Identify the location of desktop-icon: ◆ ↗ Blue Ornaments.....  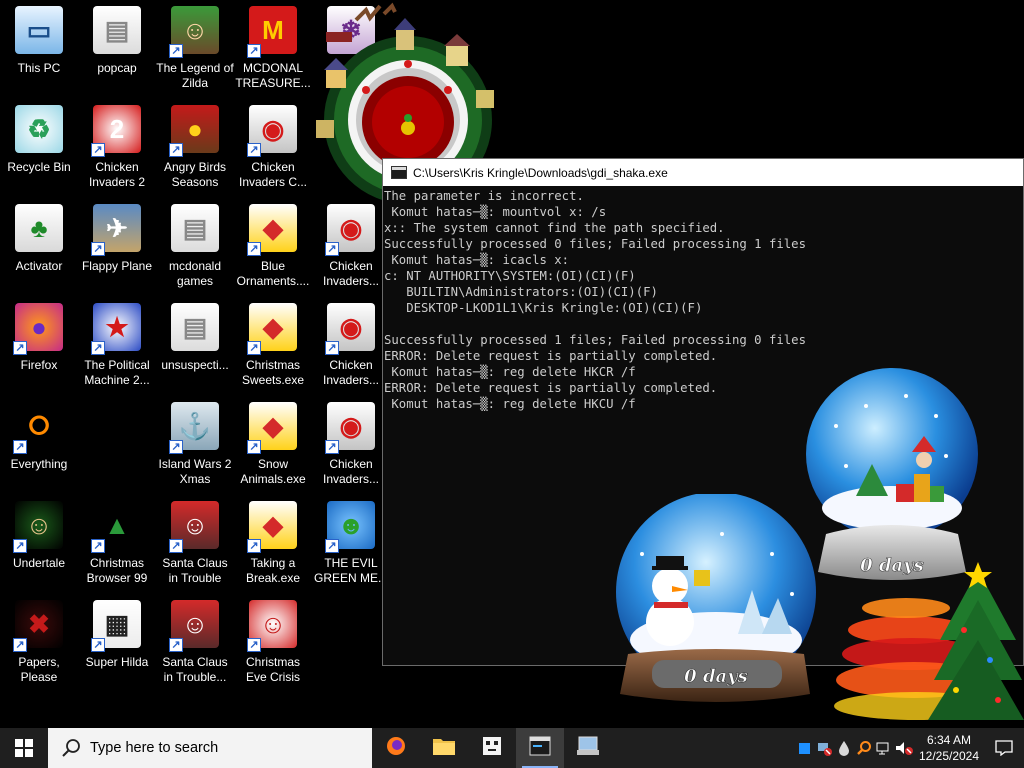
(273, 248).